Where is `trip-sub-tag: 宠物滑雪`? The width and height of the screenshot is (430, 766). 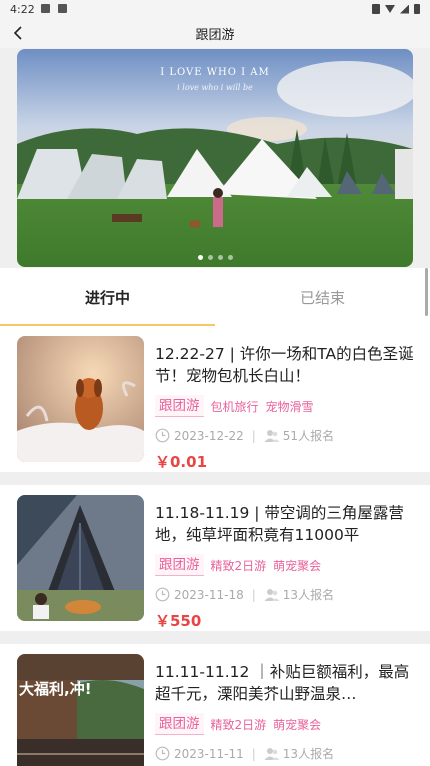 trip-sub-tag: 宠物滑雪 is located at coordinates (289, 406).